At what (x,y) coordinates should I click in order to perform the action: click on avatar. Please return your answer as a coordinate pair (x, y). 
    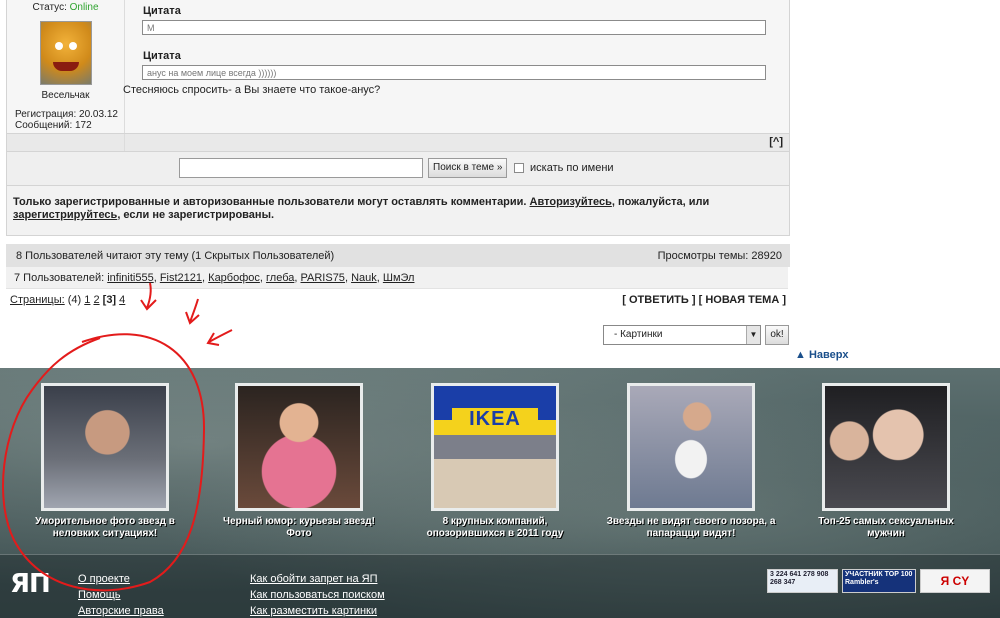
    Looking at the image, I should click on (65, 53).